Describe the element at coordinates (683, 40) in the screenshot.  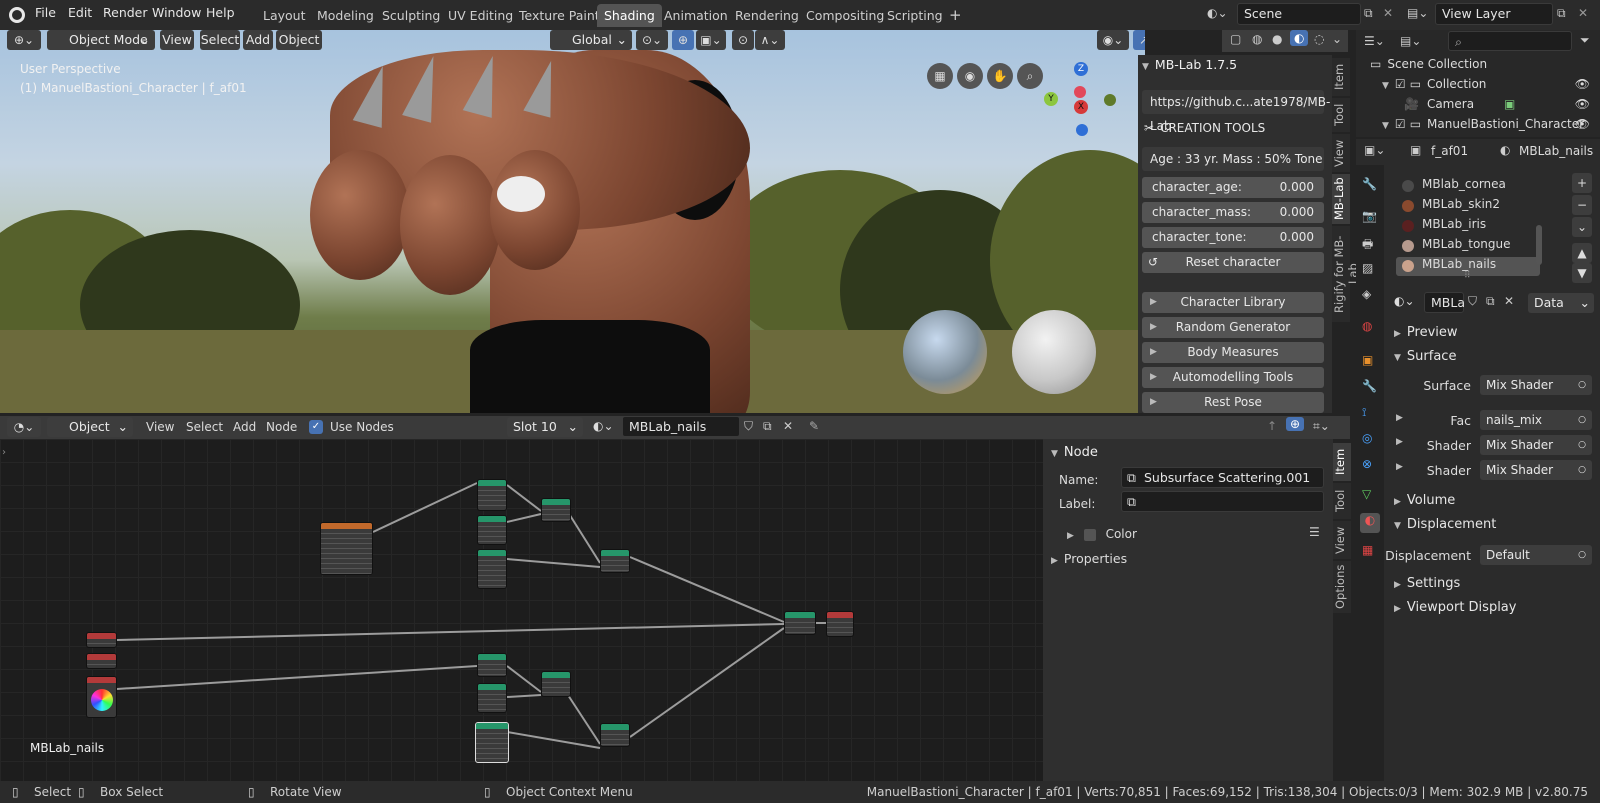
I see `snap-icon: ⊕` at that location.